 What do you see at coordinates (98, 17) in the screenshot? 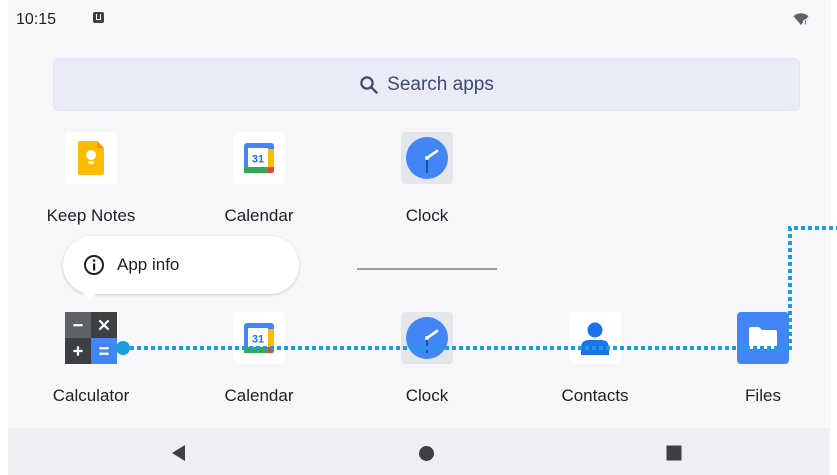
I see `storage-notification-icon` at bounding box center [98, 17].